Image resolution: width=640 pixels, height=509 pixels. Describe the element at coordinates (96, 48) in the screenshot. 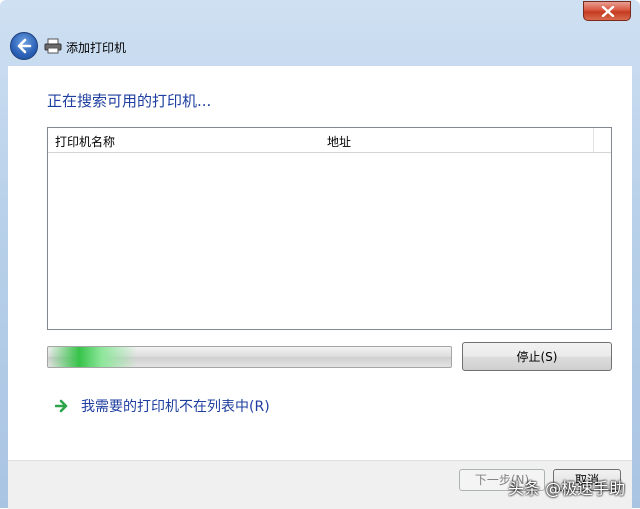

I see `window-title: 添加打印机` at that location.